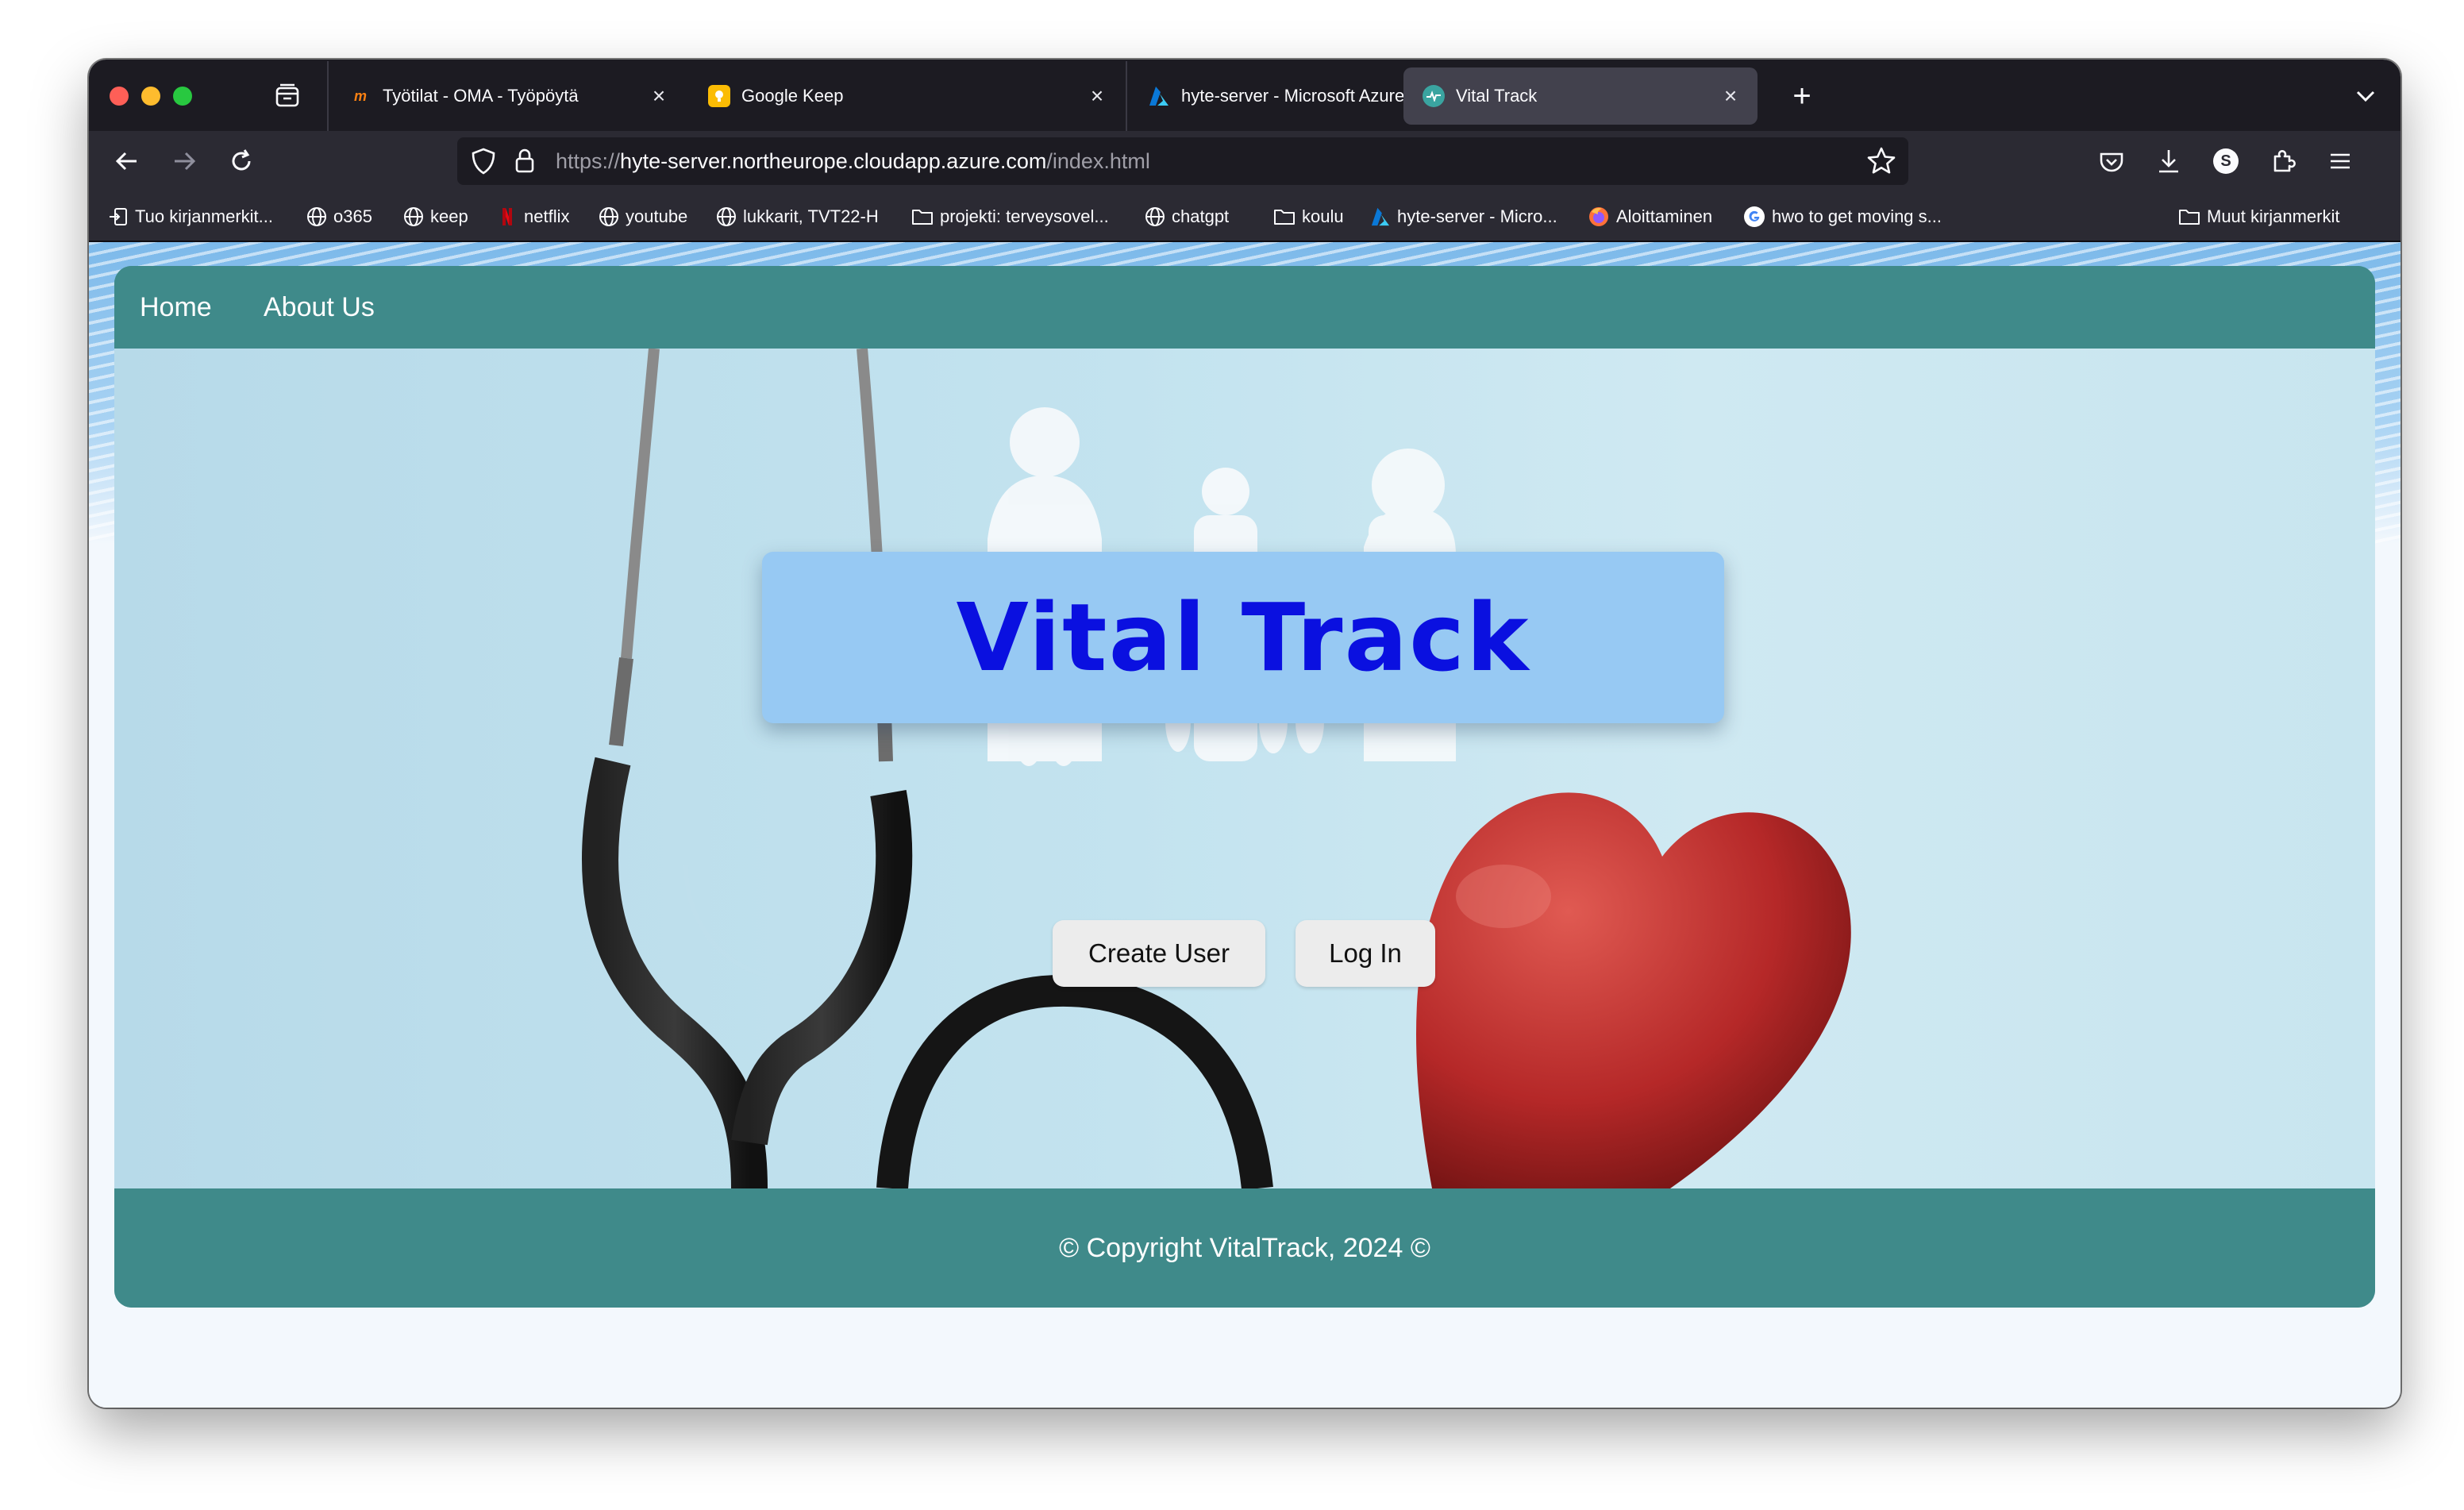 This screenshot has width=2464, height=1510. Describe the element at coordinates (1580, 96) in the screenshot. I see `tab-vital-track: Vital Track ×` at that location.